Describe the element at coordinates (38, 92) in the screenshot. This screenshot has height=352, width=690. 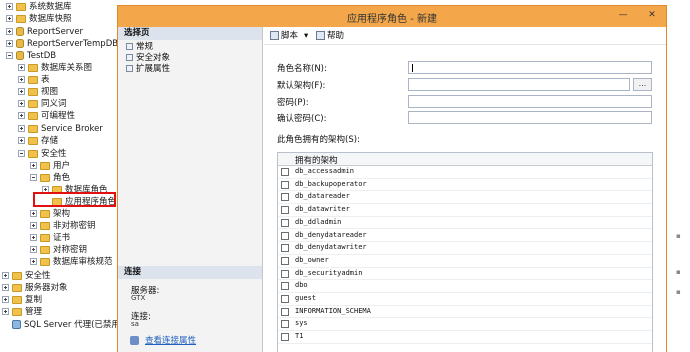
I see `tree-node: 视图` at that location.